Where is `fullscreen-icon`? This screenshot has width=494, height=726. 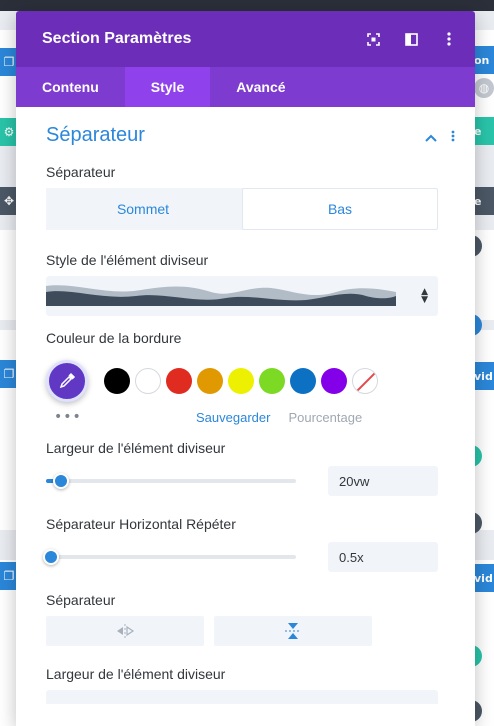
fullscreen-icon is located at coordinates (373, 39).